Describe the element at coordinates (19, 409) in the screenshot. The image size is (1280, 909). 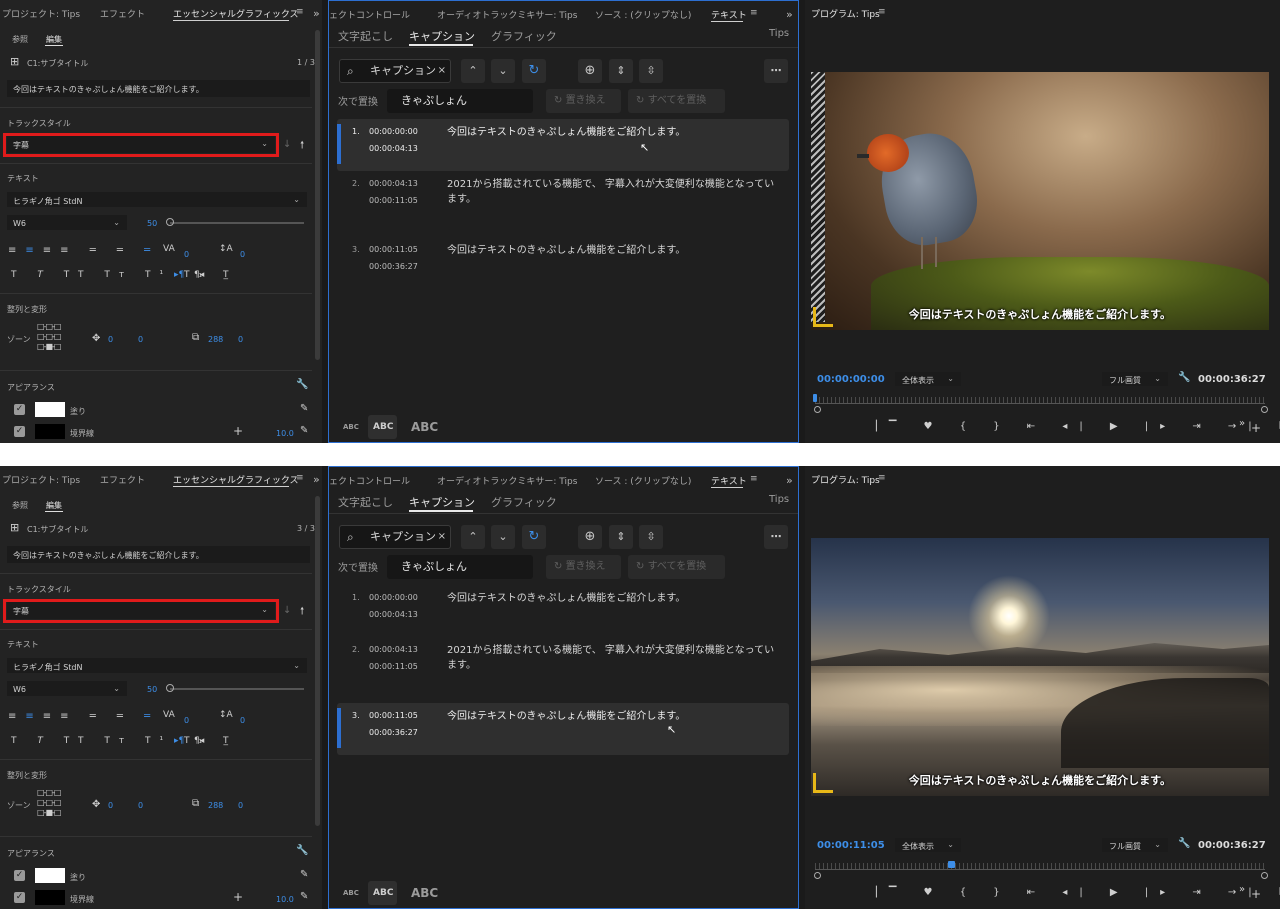
I see `fill-checkbox: ✓` at that location.